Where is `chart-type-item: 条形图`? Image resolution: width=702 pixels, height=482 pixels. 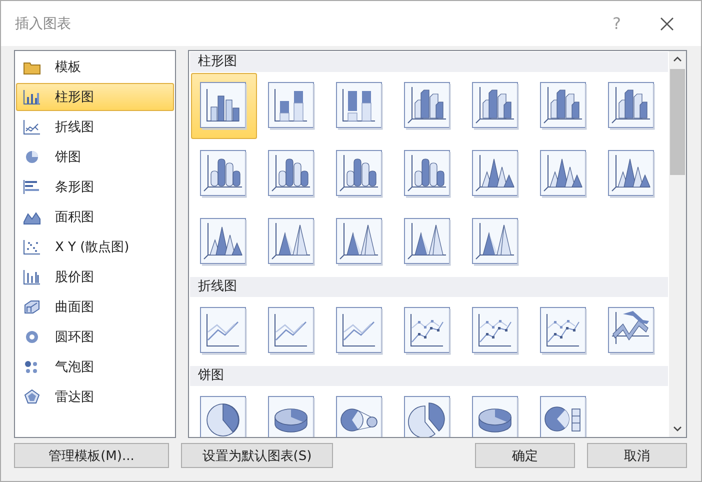
chart-type-item: 条形图 is located at coordinates (95, 187).